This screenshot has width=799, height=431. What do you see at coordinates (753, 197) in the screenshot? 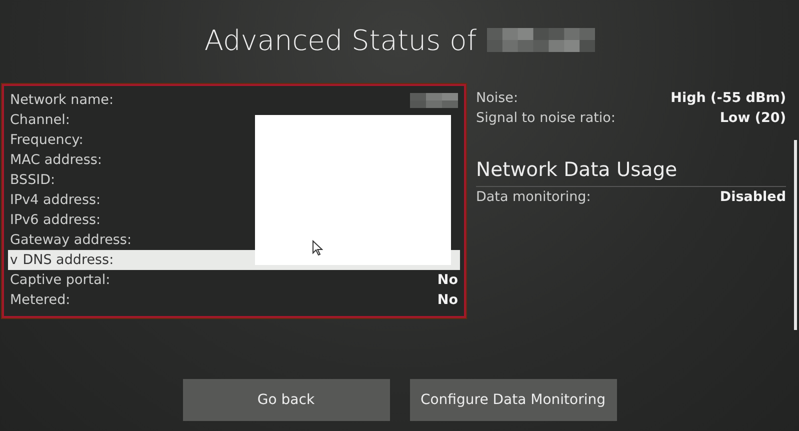
I see `usage-value: Disabled` at bounding box center [753, 197].